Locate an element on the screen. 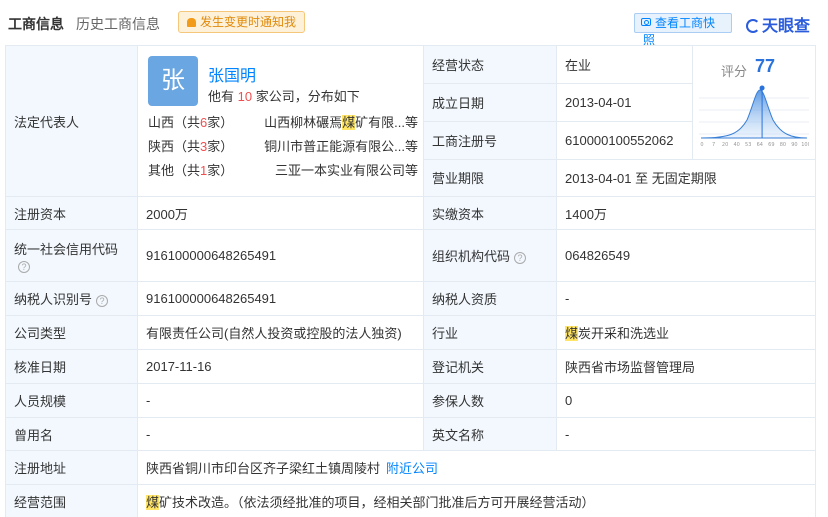 This screenshot has width=828, height=517. score-axis-tick: 53 is located at coordinates (748, 145).